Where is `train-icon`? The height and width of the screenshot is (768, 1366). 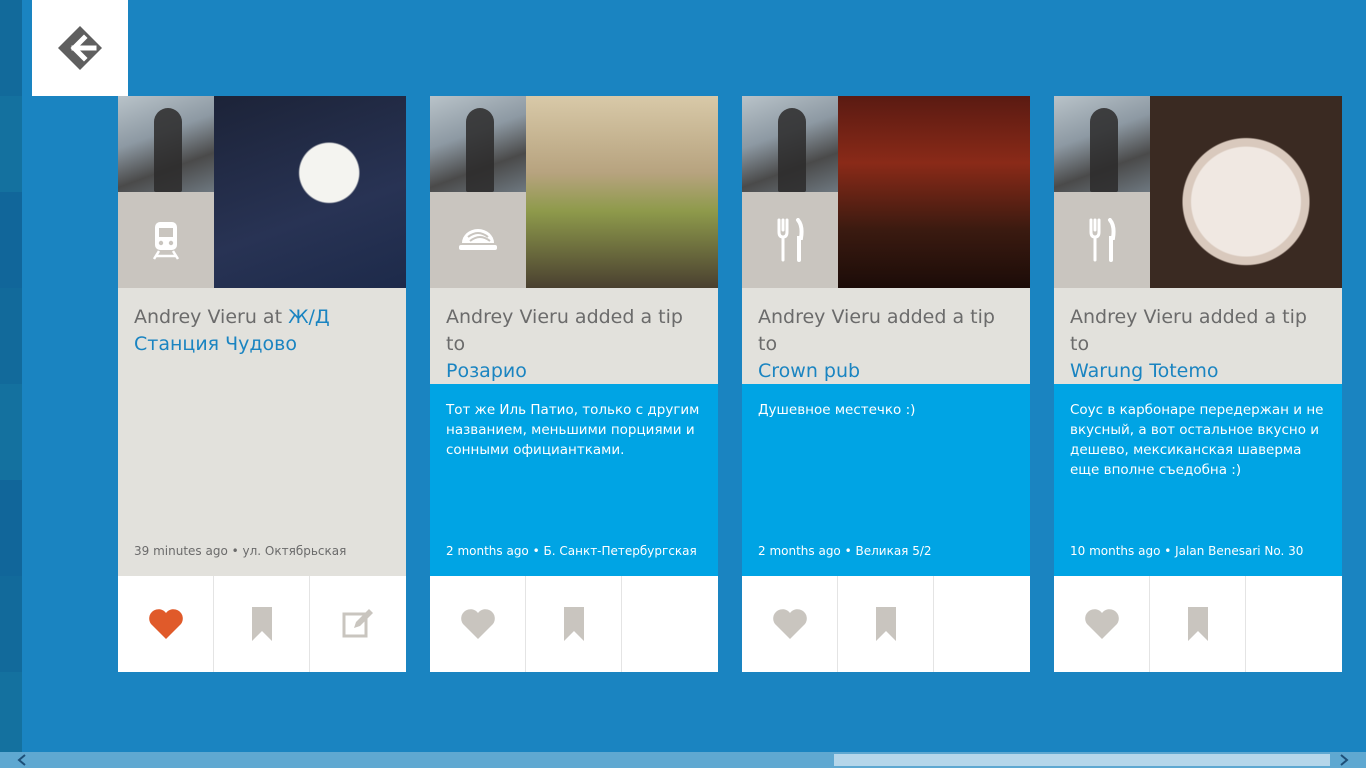
train-icon is located at coordinates (166, 241).